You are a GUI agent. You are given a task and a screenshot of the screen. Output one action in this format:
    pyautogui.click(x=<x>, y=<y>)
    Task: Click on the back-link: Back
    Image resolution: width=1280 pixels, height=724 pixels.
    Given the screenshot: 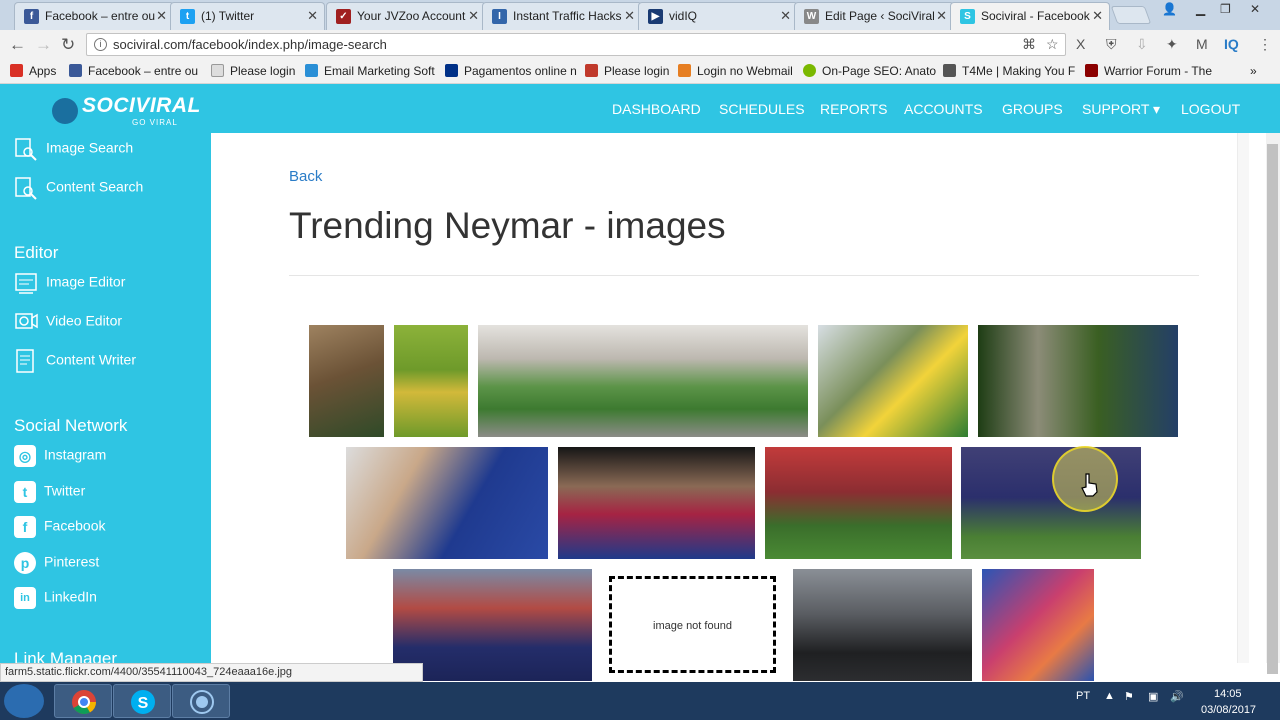 What is the action you would take?
    pyautogui.click(x=305, y=176)
    